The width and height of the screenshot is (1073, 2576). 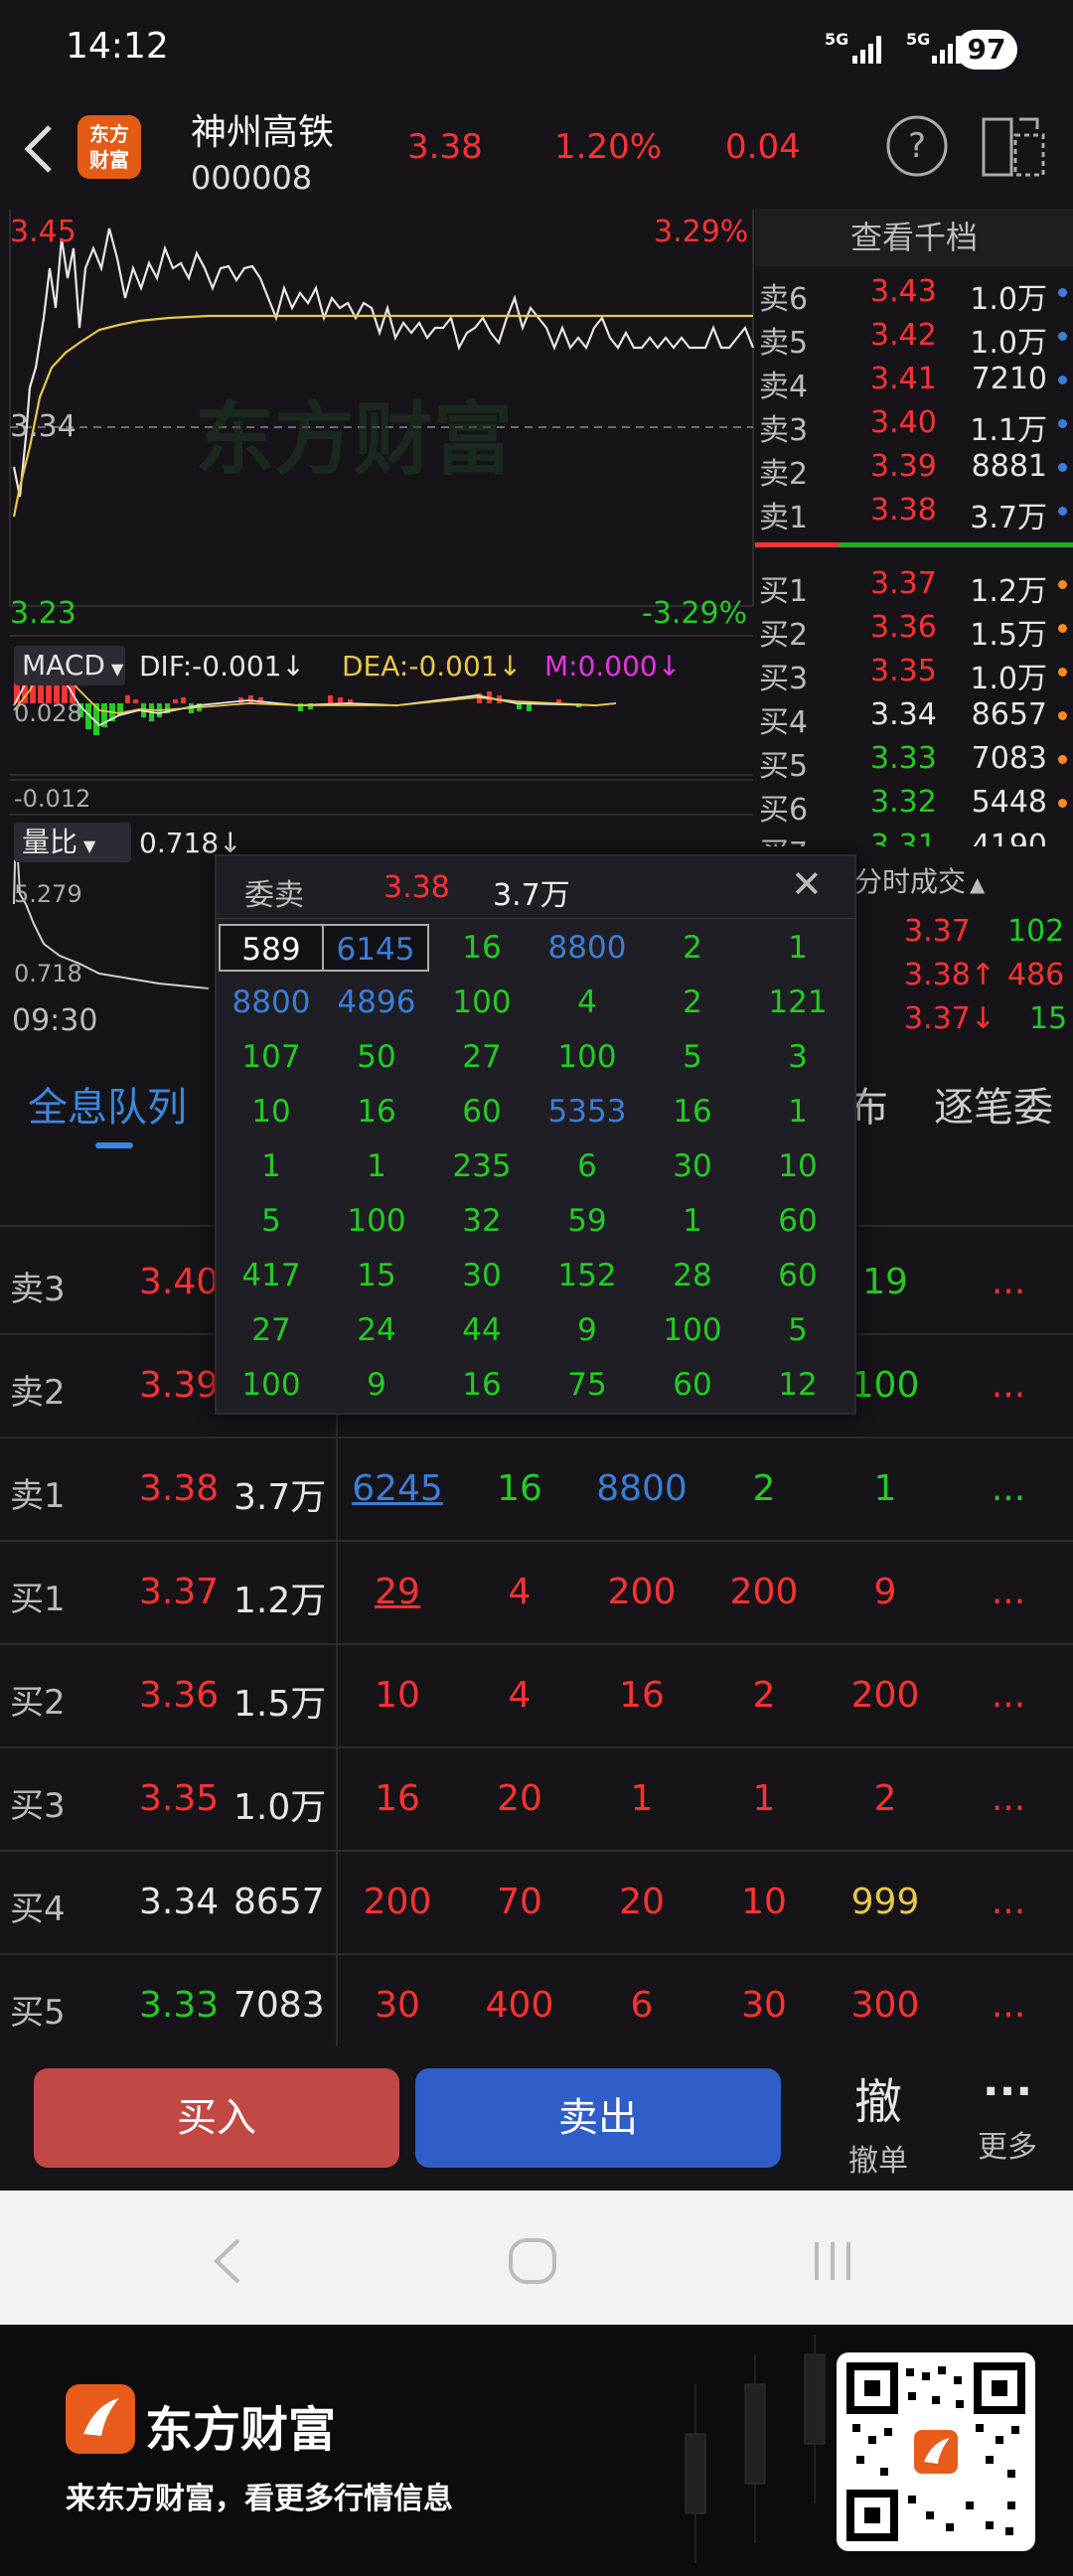 I want to click on volratio-selector: 量比 ▼, so click(x=72, y=842).